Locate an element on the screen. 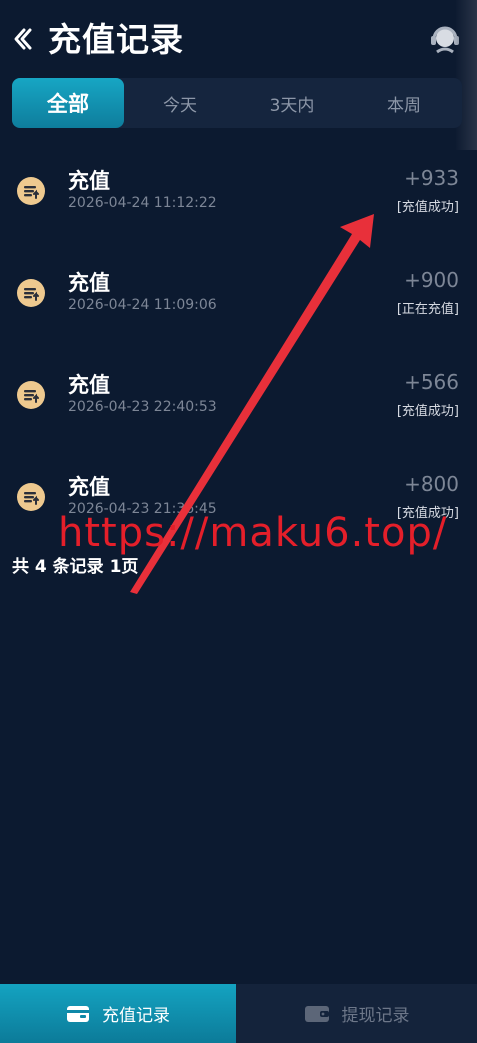 The width and height of the screenshot is (477, 1043). tab-label: 充值记录 is located at coordinates (136, 1016).